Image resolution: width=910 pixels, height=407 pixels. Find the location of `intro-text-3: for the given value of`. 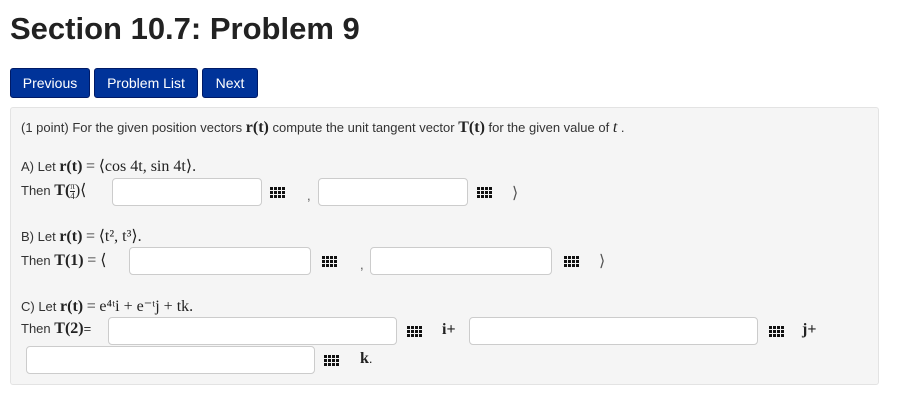

intro-text-3: for the given value of is located at coordinates (549, 127).